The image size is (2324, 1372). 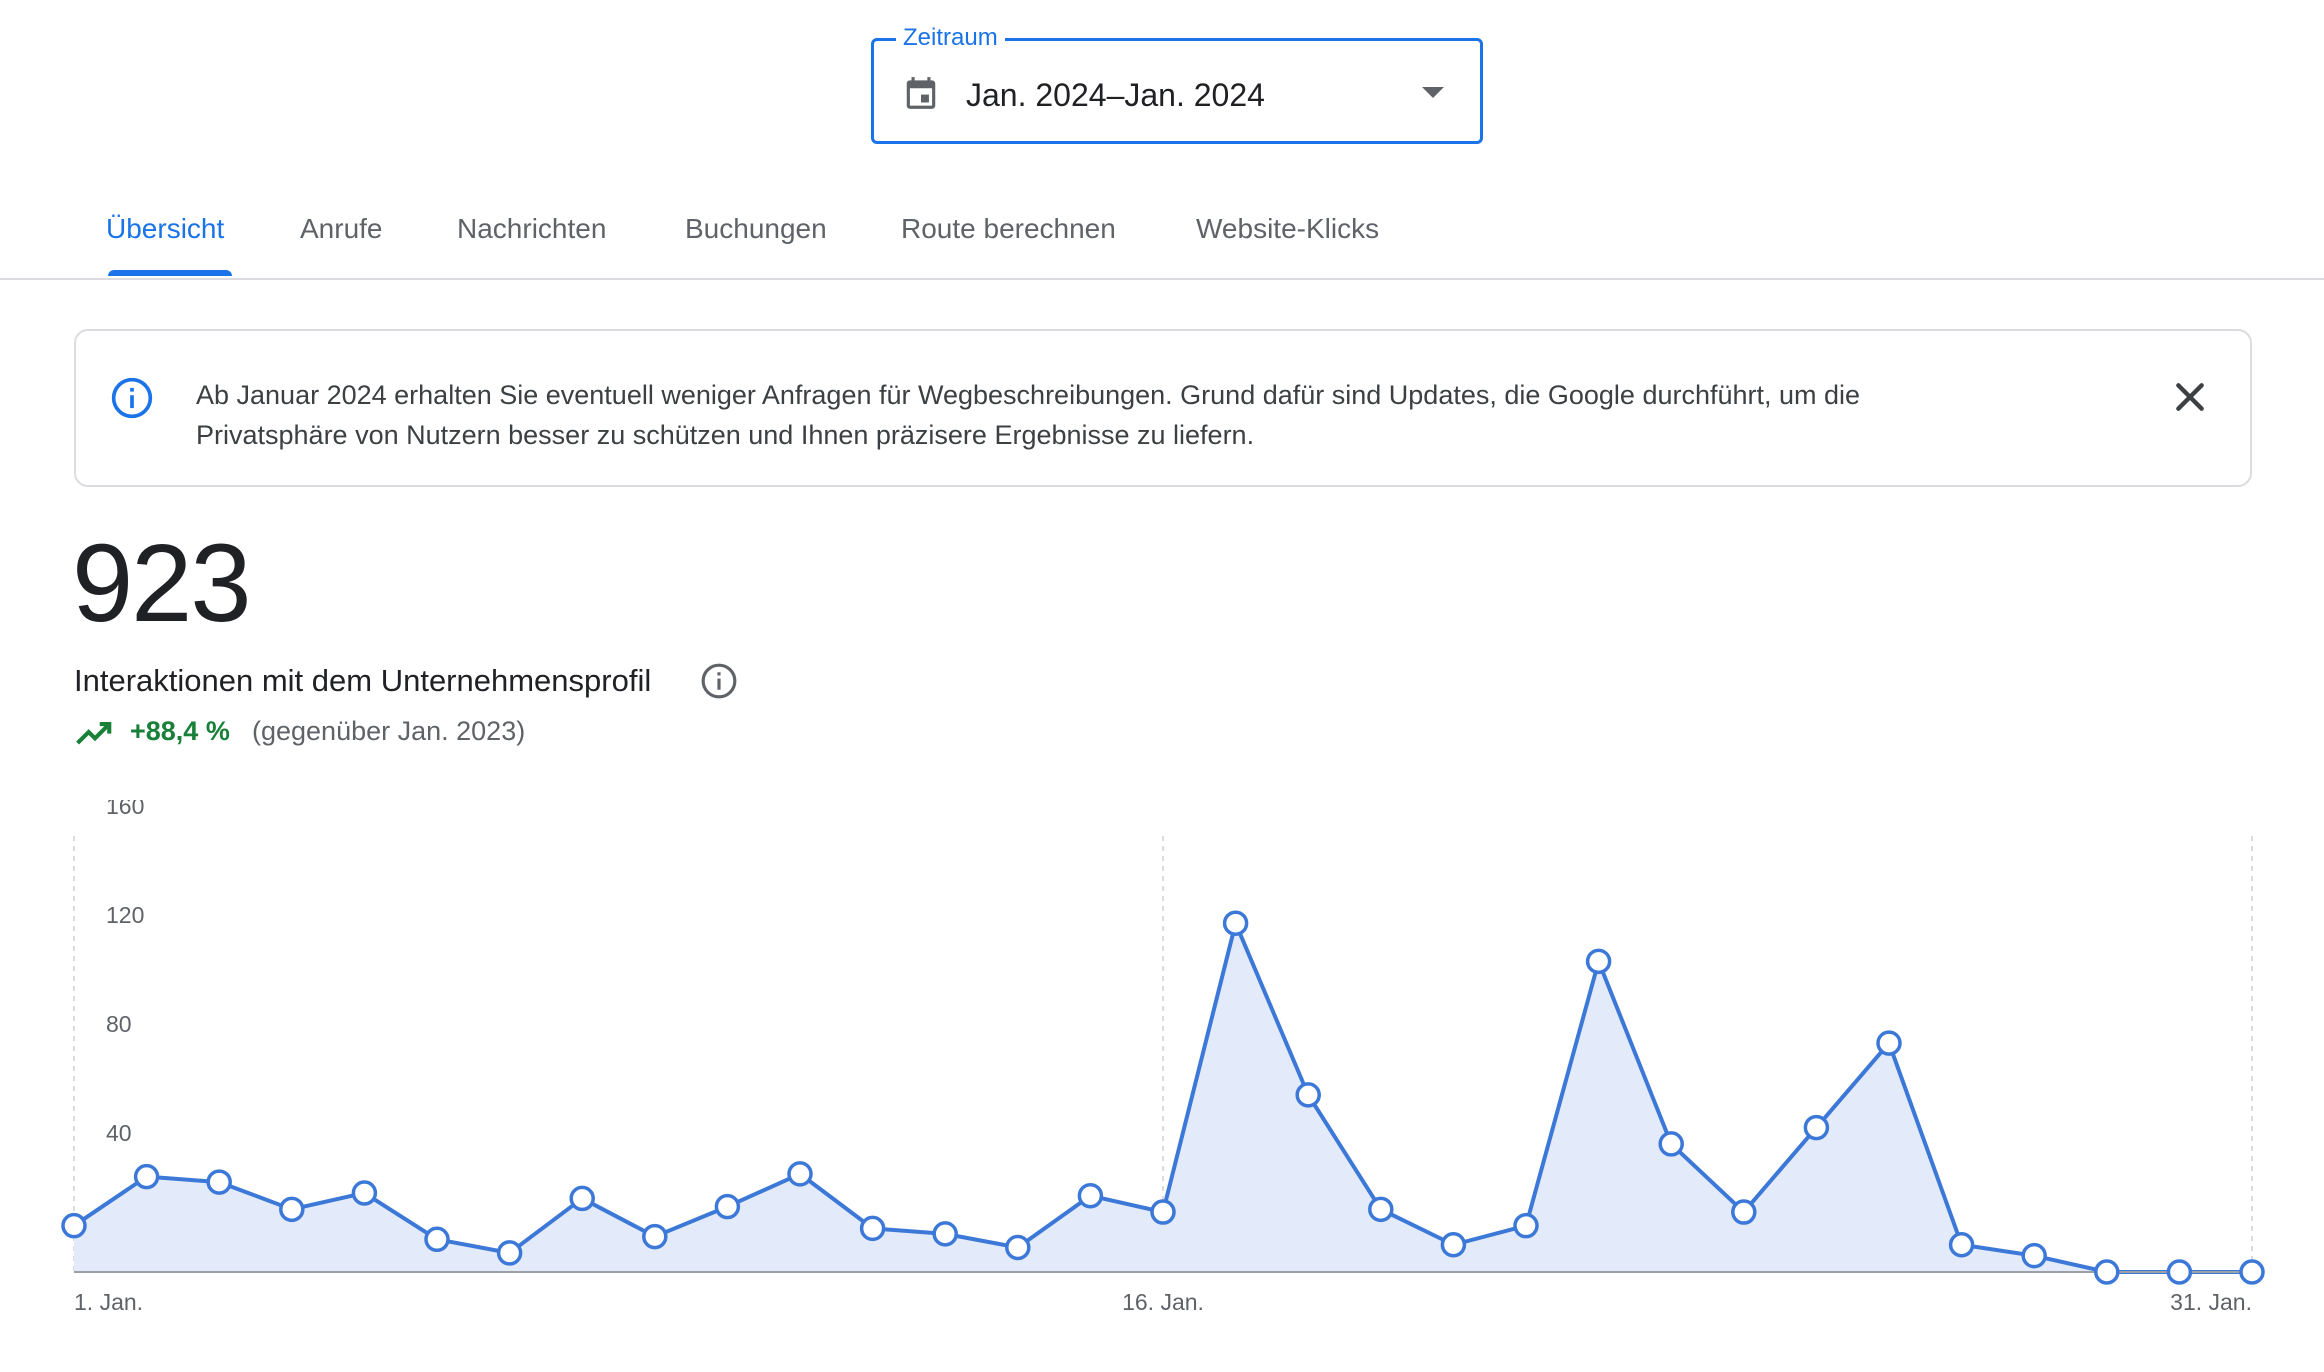 I want to click on active-tab-indicator, so click(x=170, y=273).